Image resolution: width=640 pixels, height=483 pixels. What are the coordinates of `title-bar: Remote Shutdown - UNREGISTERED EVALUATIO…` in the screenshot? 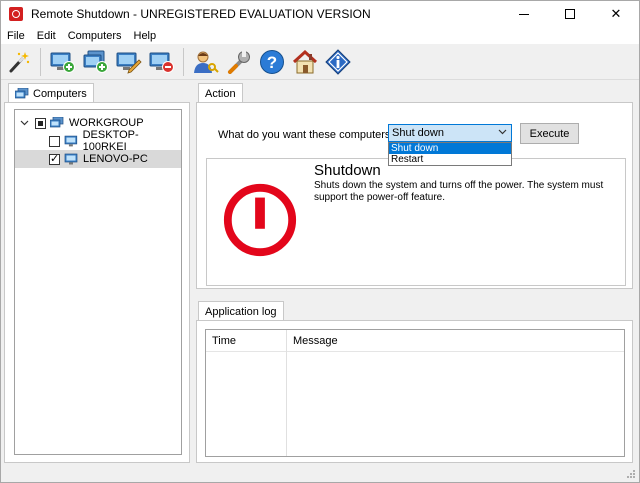 It's located at (320, 14).